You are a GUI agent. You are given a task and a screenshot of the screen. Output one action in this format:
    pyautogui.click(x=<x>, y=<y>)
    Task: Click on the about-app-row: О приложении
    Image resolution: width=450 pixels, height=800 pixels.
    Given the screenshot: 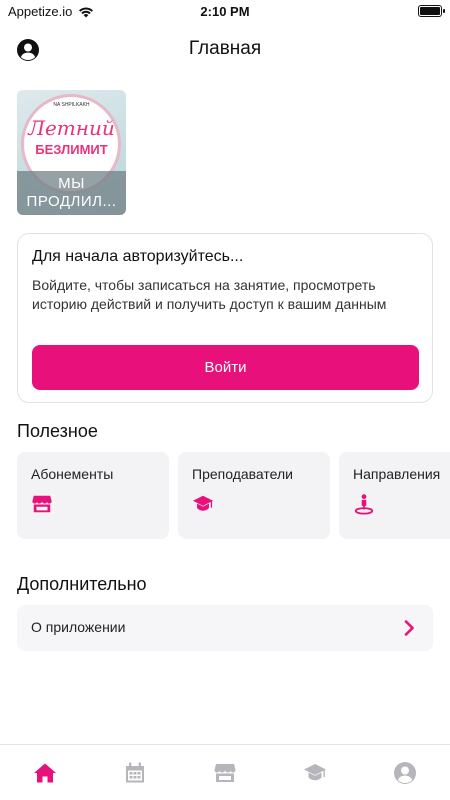 What is the action you would take?
    pyautogui.click(x=225, y=628)
    